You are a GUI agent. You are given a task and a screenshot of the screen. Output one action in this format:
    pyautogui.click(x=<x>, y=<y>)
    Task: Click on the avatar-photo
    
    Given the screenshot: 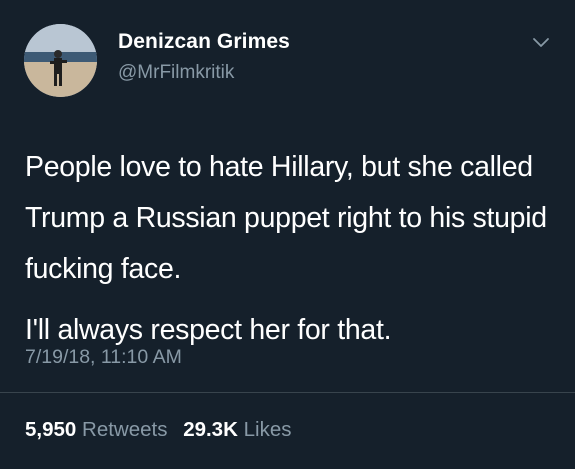 What is the action you would take?
    pyautogui.click(x=60, y=60)
    